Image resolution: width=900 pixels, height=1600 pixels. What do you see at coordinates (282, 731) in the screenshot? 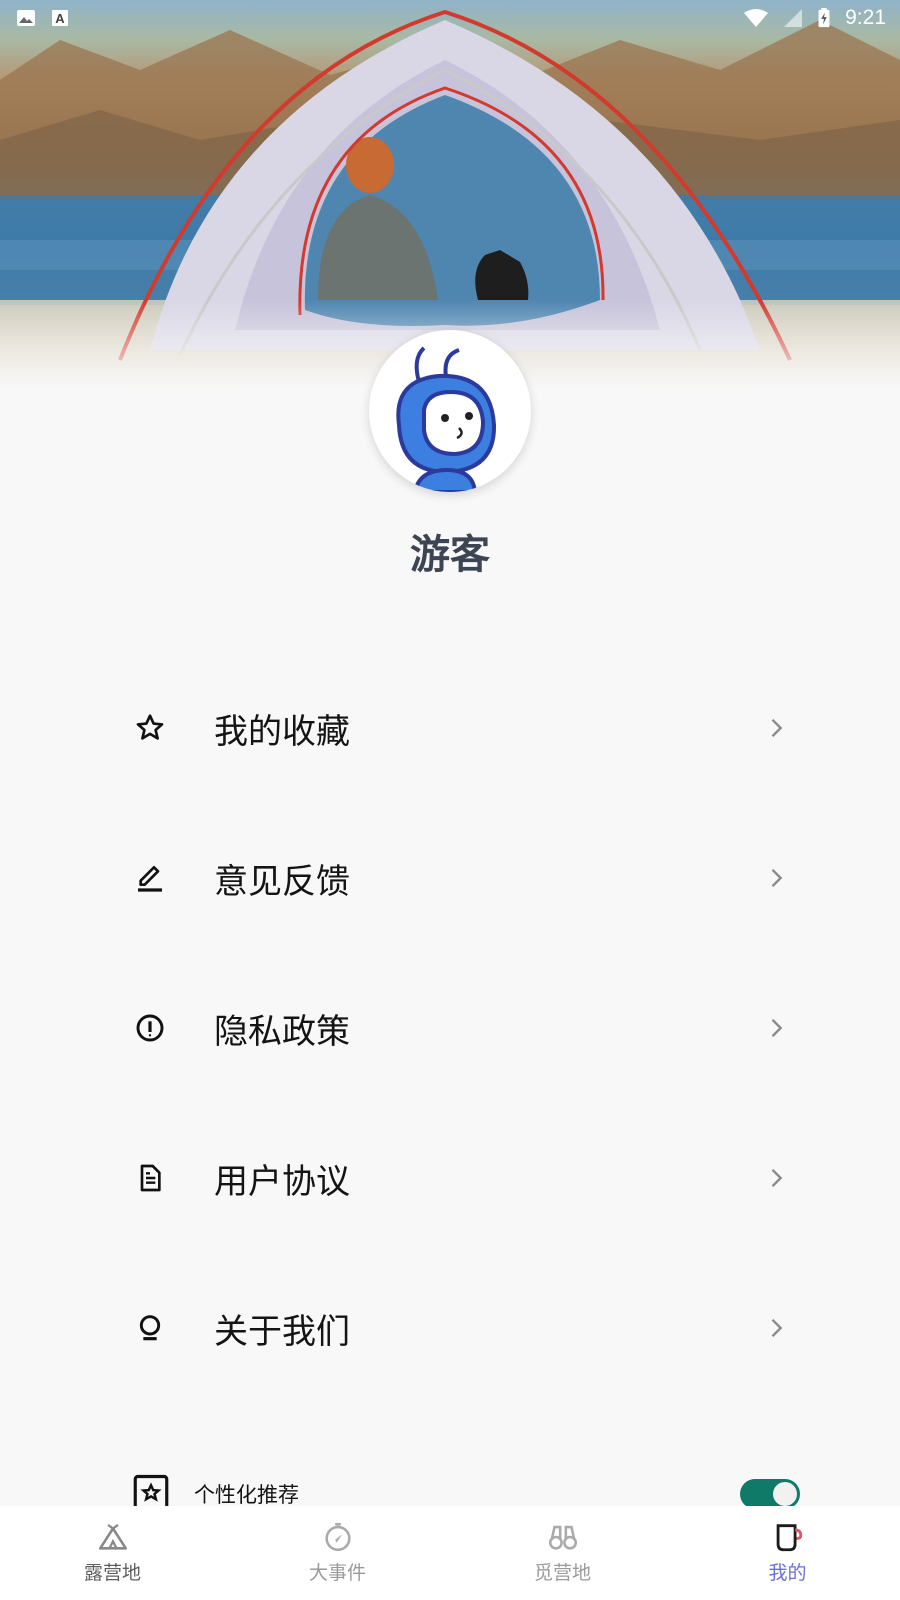
I see `menu-item-label: 我的收藏` at bounding box center [282, 731].